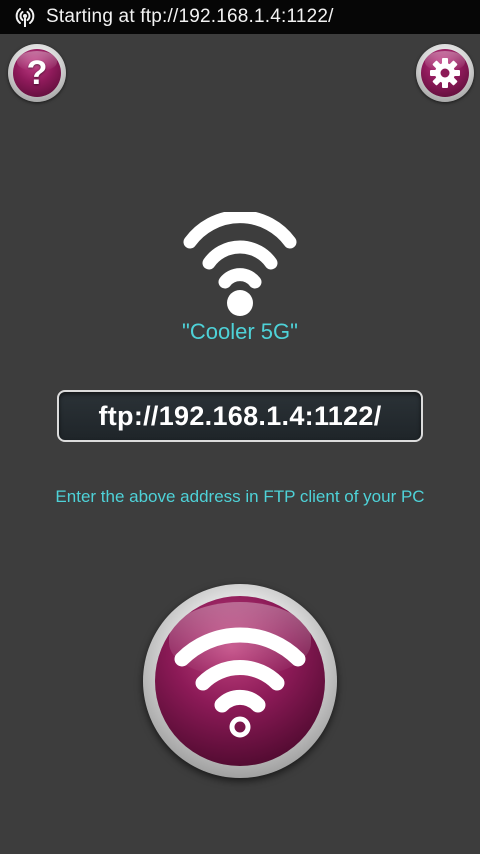 The width and height of the screenshot is (480, 854). I want to click on gear-icon, so click(445, 73).